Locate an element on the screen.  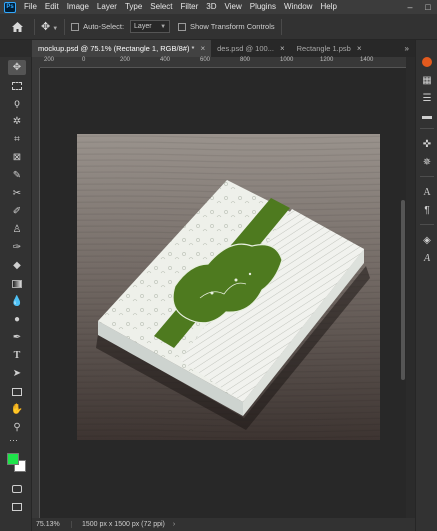
brush-icon: ✐ is located at coordinates (17, 211).